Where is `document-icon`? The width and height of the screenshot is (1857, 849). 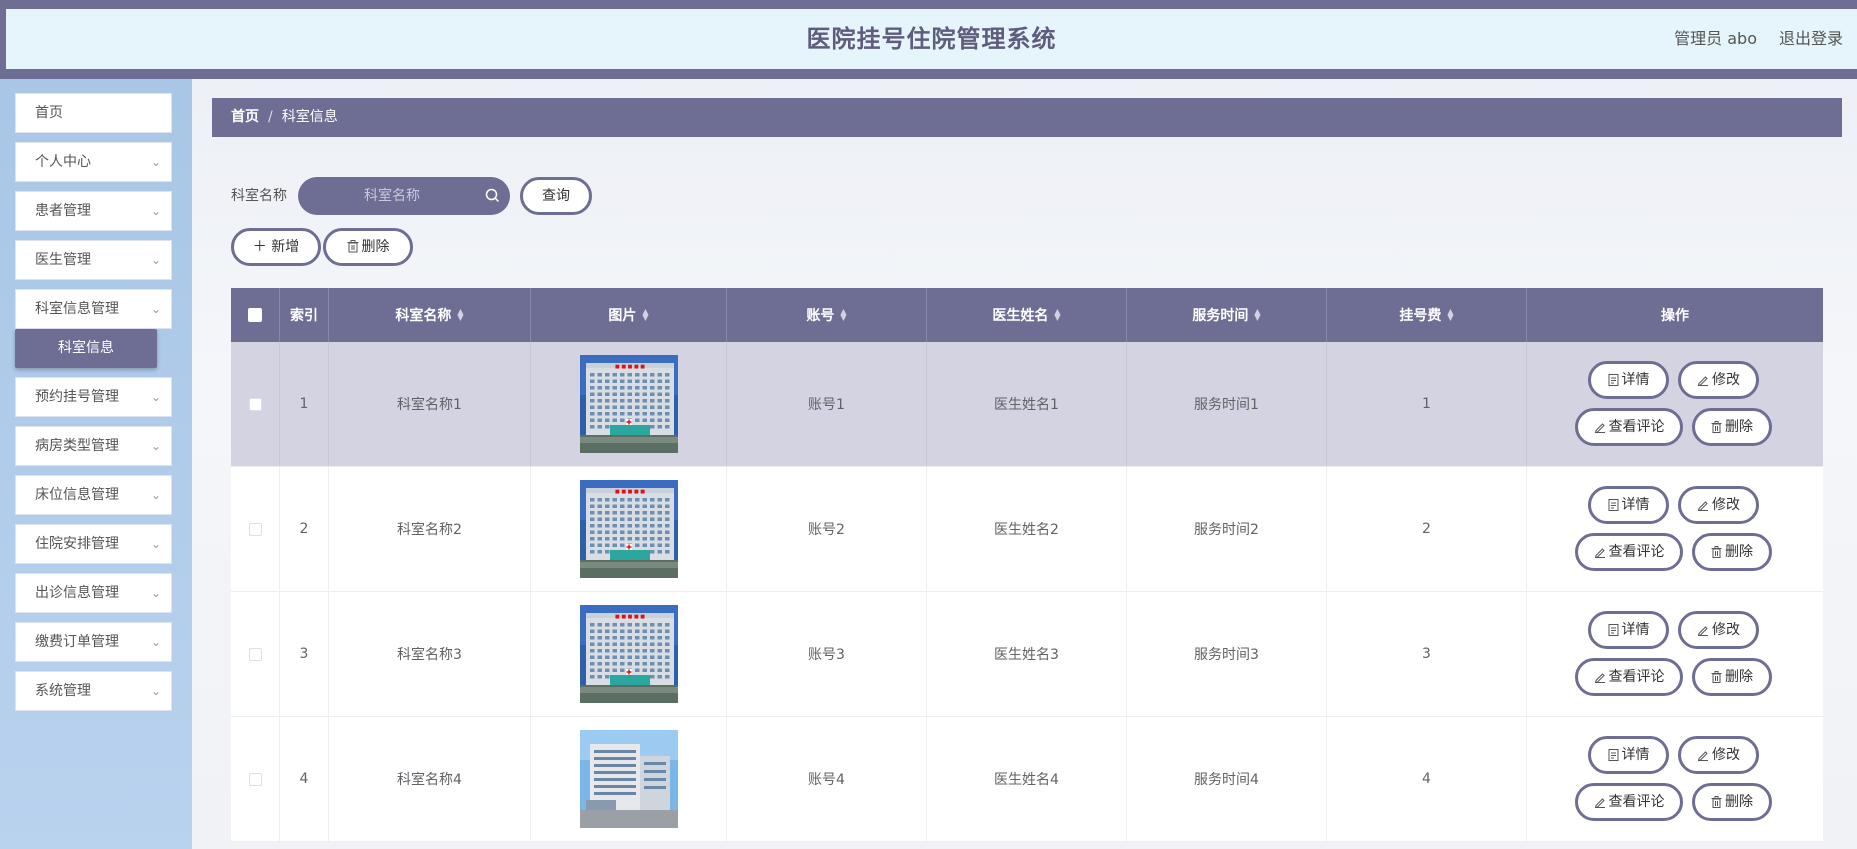 document-icon is located at coordinates (1615, 755).